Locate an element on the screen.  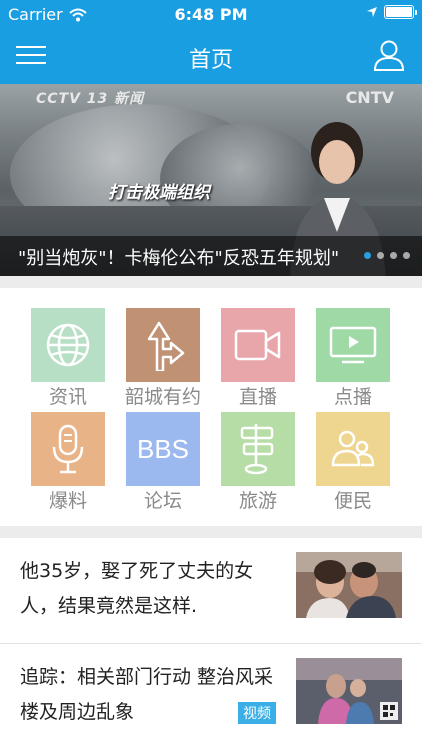
bbs-icon: BBS is located at coordinates (163, 449).